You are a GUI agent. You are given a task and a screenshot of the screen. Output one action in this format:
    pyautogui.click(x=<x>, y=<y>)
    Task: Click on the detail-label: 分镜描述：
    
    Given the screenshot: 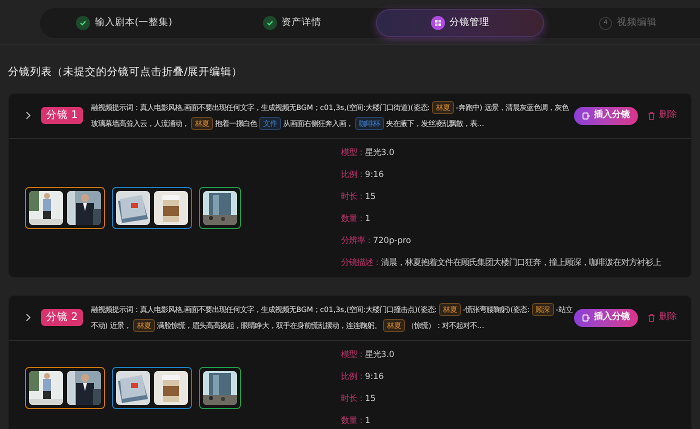 What is the action you would take?
    pyautogui.click(x=361, y=263)
    